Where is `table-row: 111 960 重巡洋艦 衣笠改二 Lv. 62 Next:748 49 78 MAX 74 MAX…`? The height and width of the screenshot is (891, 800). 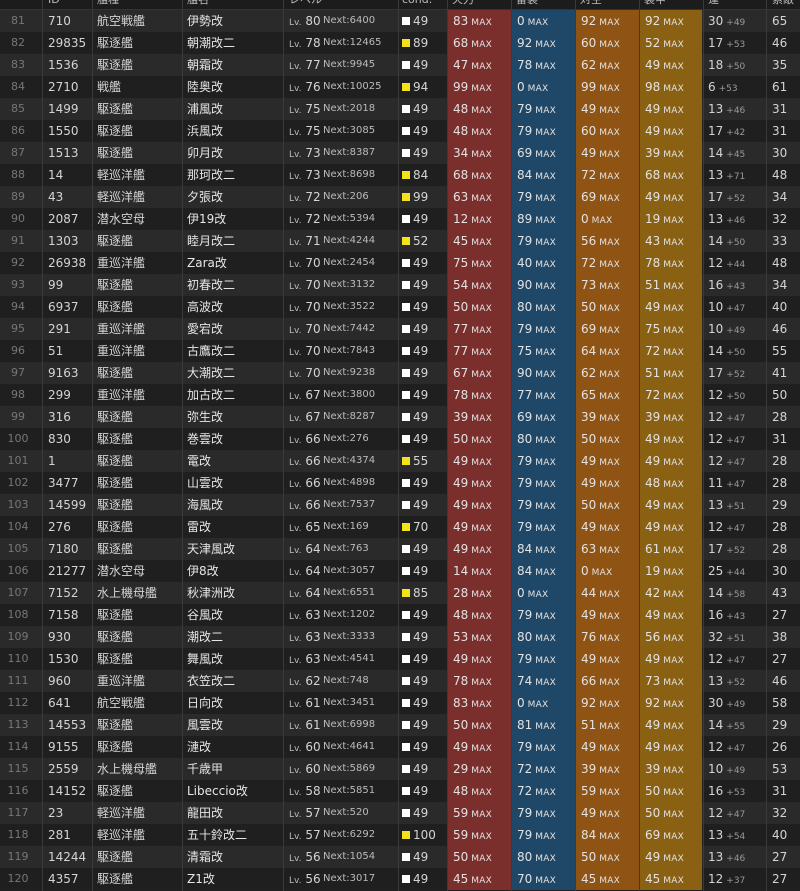
table-row: 111 960 重巡洋艦 衣笠改二 Lv. 62 Next:748 49 78 MAX 74 MAX… is located at coordinates (400, 681).